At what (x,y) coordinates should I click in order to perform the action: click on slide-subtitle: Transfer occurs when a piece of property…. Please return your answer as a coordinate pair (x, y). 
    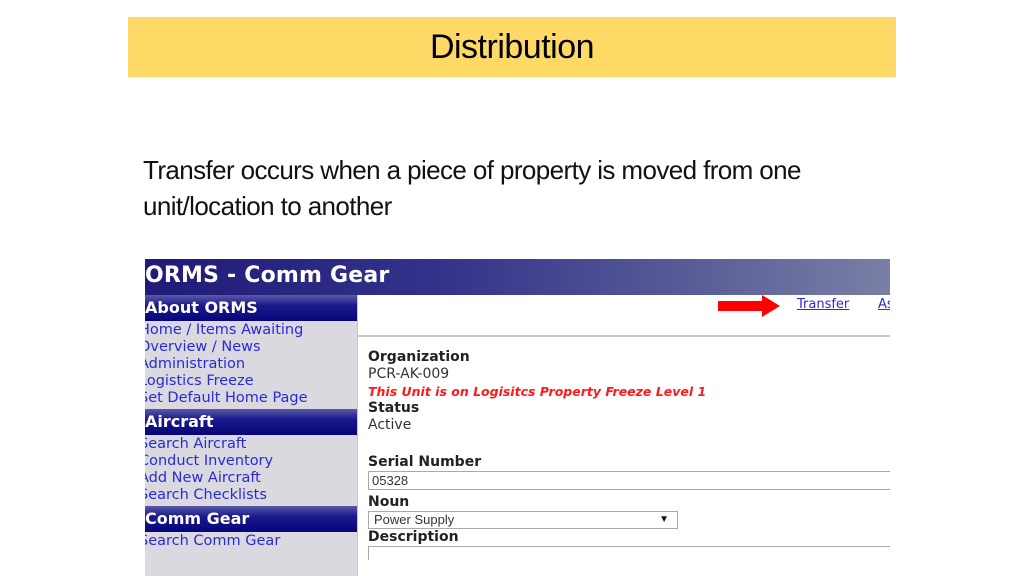
    Looking at the image, I should click on (472, 188).